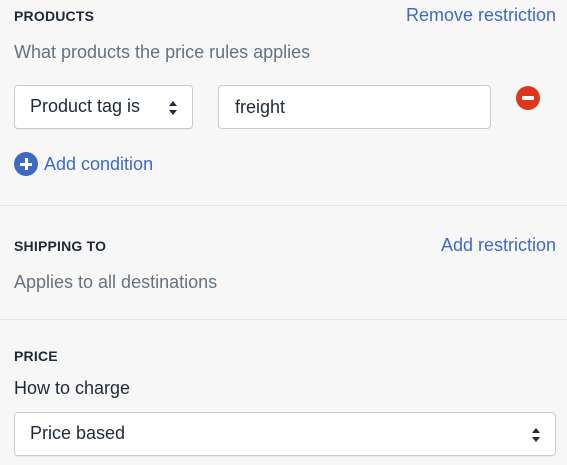 The width and height of the screenshot is (567, 465). I want to click on shipping-description: Applies to all destinations, so click(116, 282).